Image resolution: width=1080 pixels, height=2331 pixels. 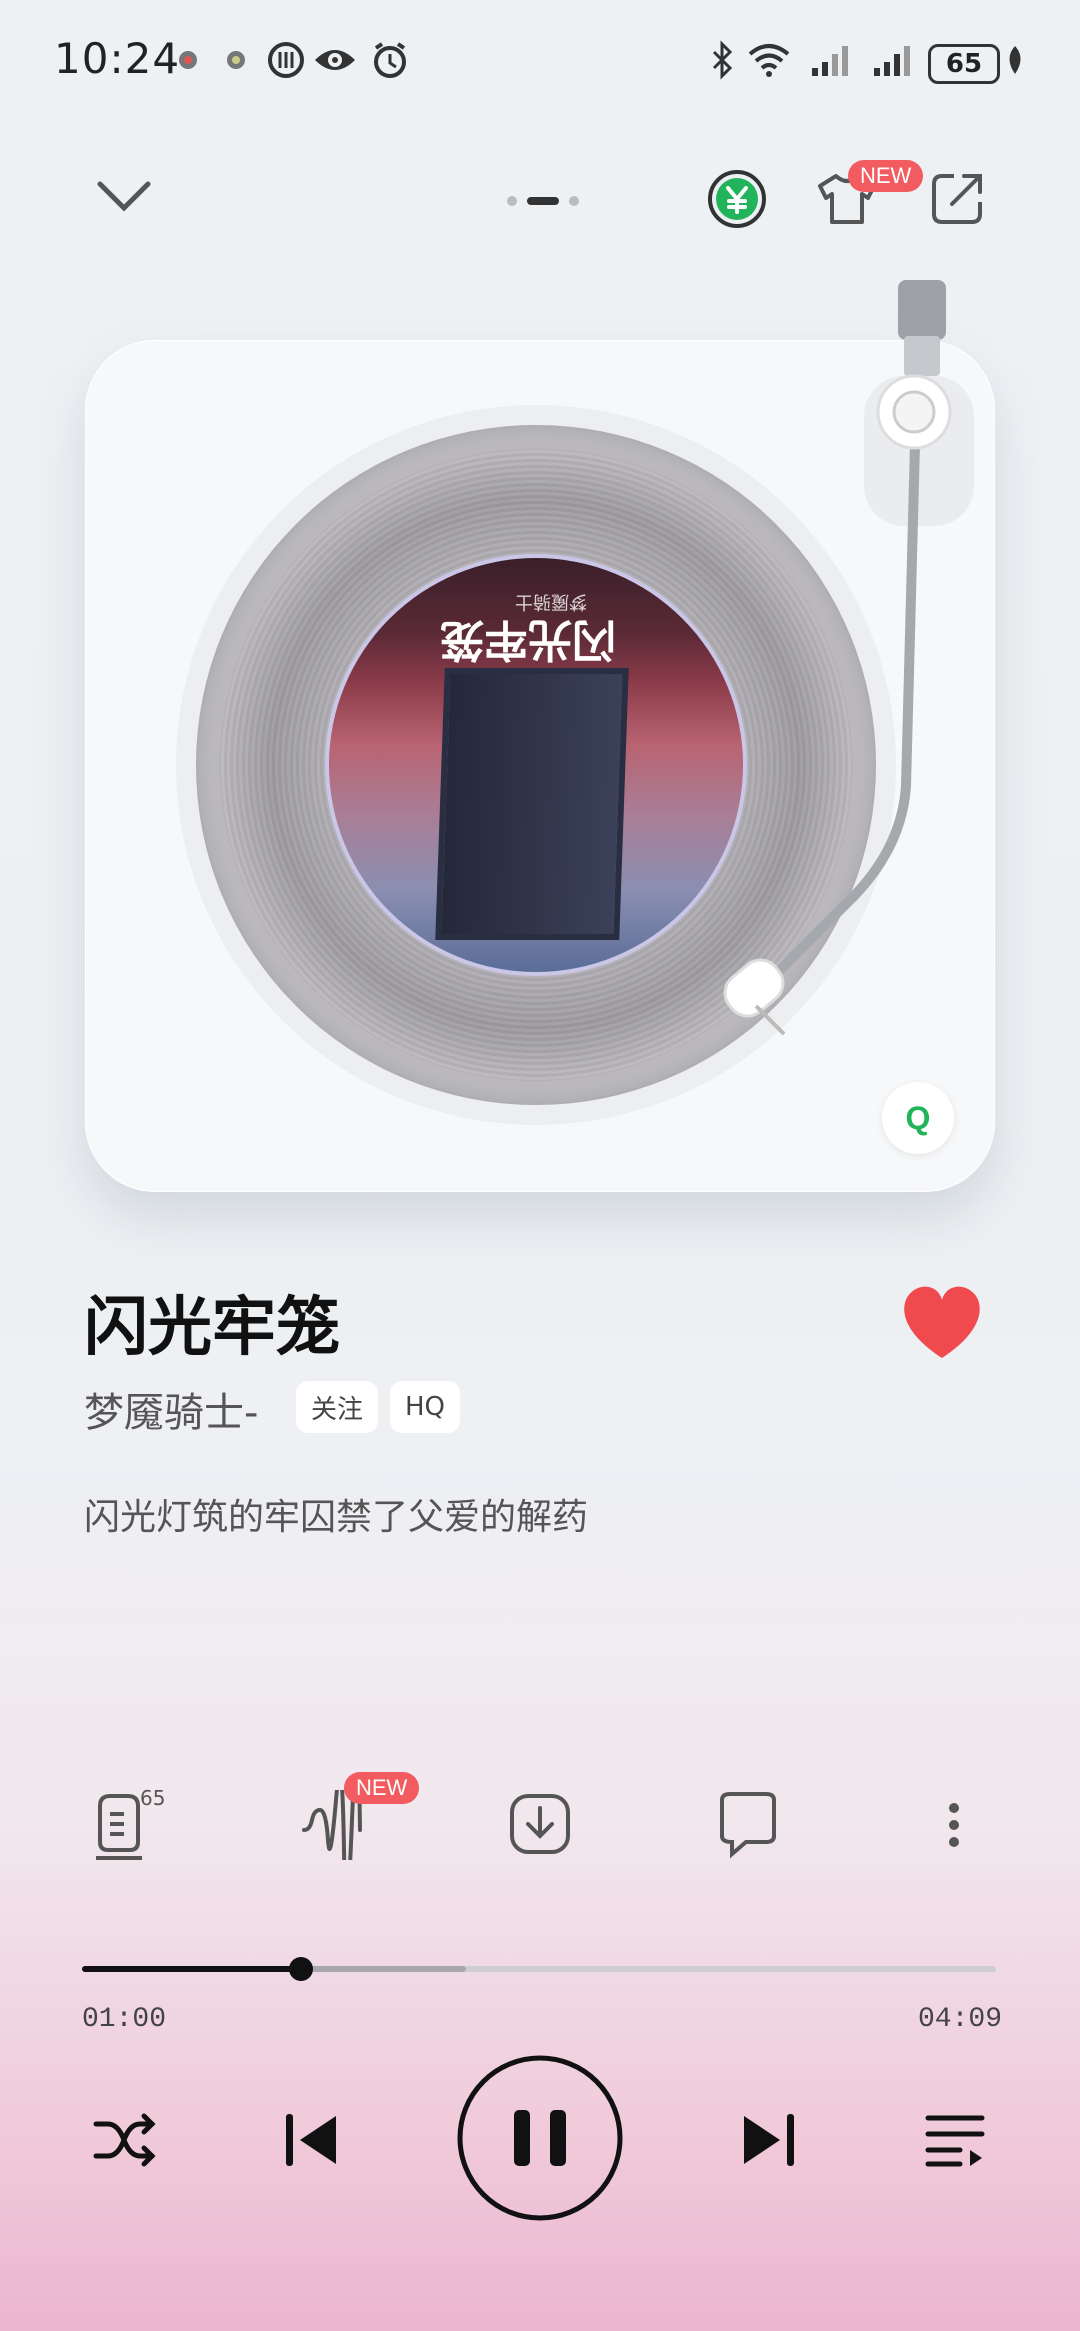 What do you see at coordinates (382, 1788) in the screenshot?
I see `effect-new-badge: NEW` at bounding box center [382, 1788].